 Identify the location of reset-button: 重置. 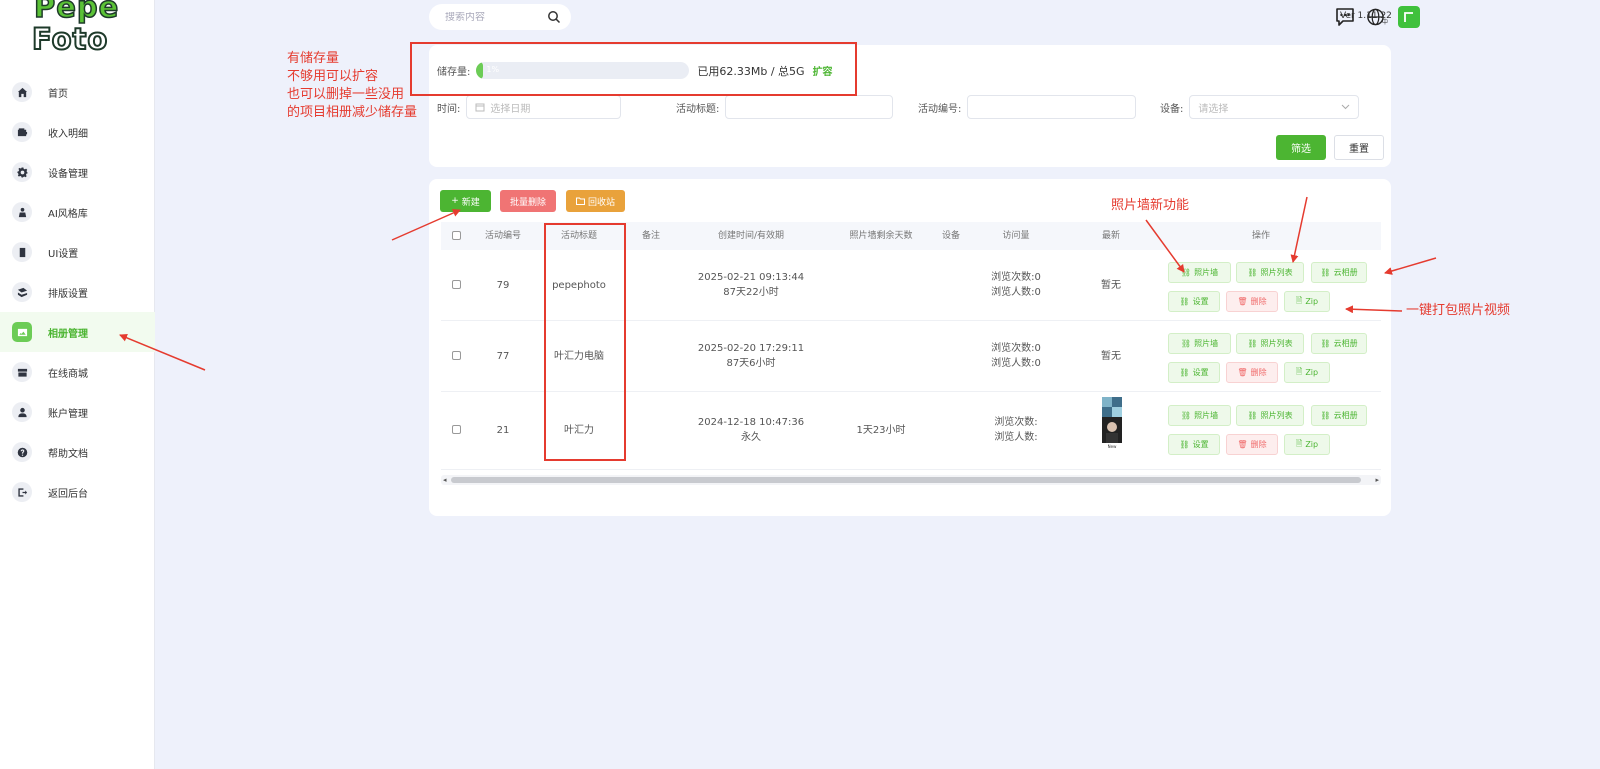
(1359, 147).